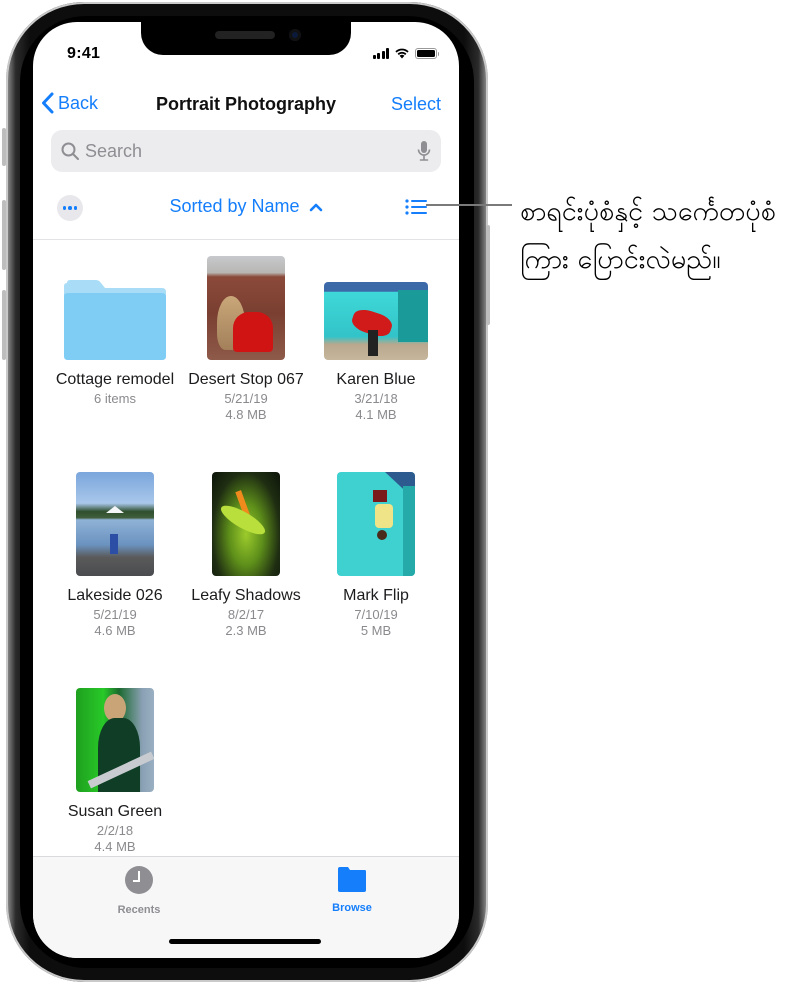  I want to click on callout-line, so click(469, 205).